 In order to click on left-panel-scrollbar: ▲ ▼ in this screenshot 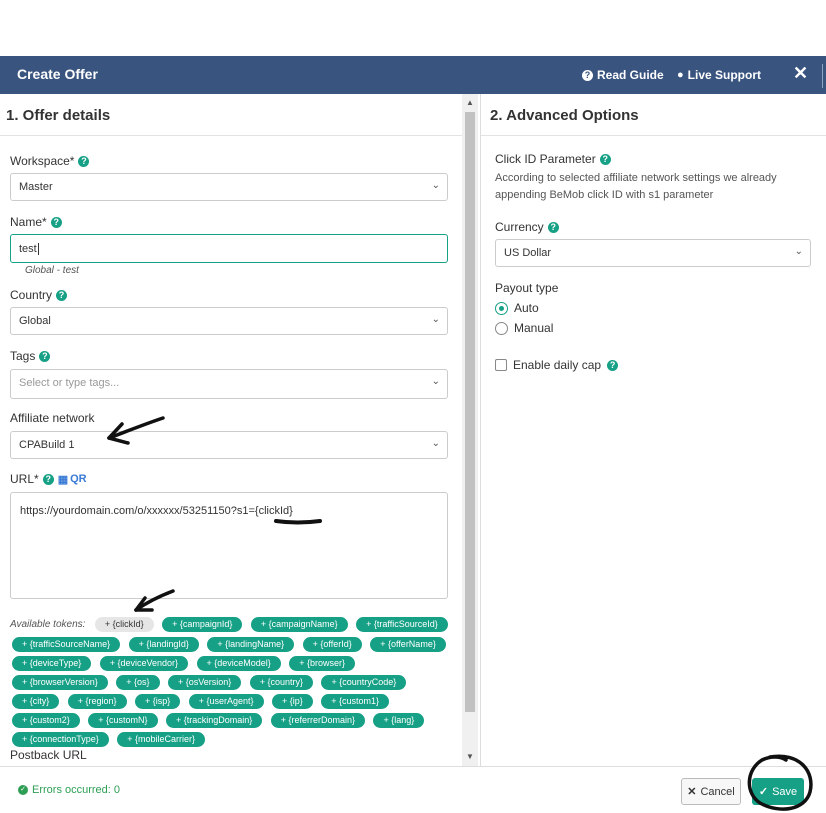, I will do `click(470, 430)`.